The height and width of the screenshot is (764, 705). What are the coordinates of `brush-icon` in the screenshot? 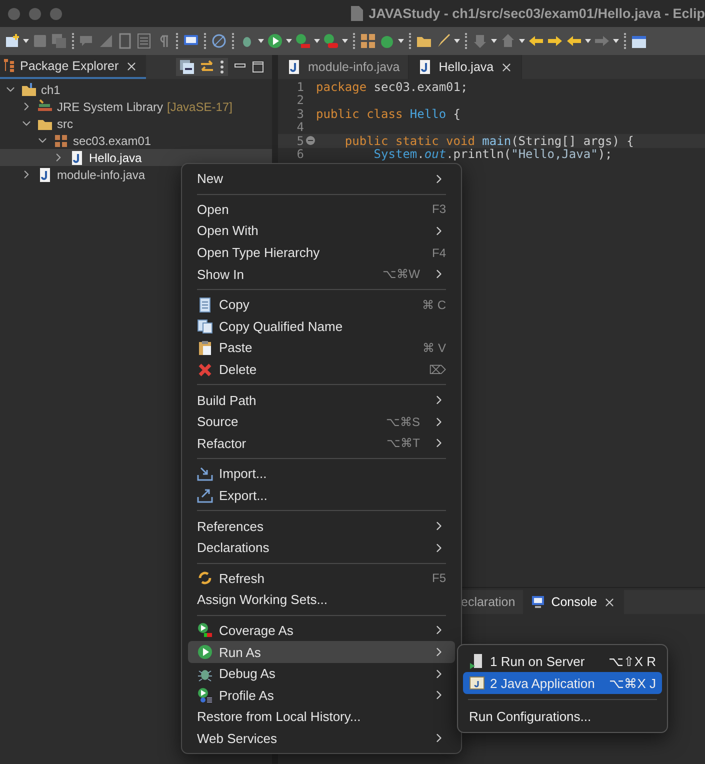 It's located at (443, 41).